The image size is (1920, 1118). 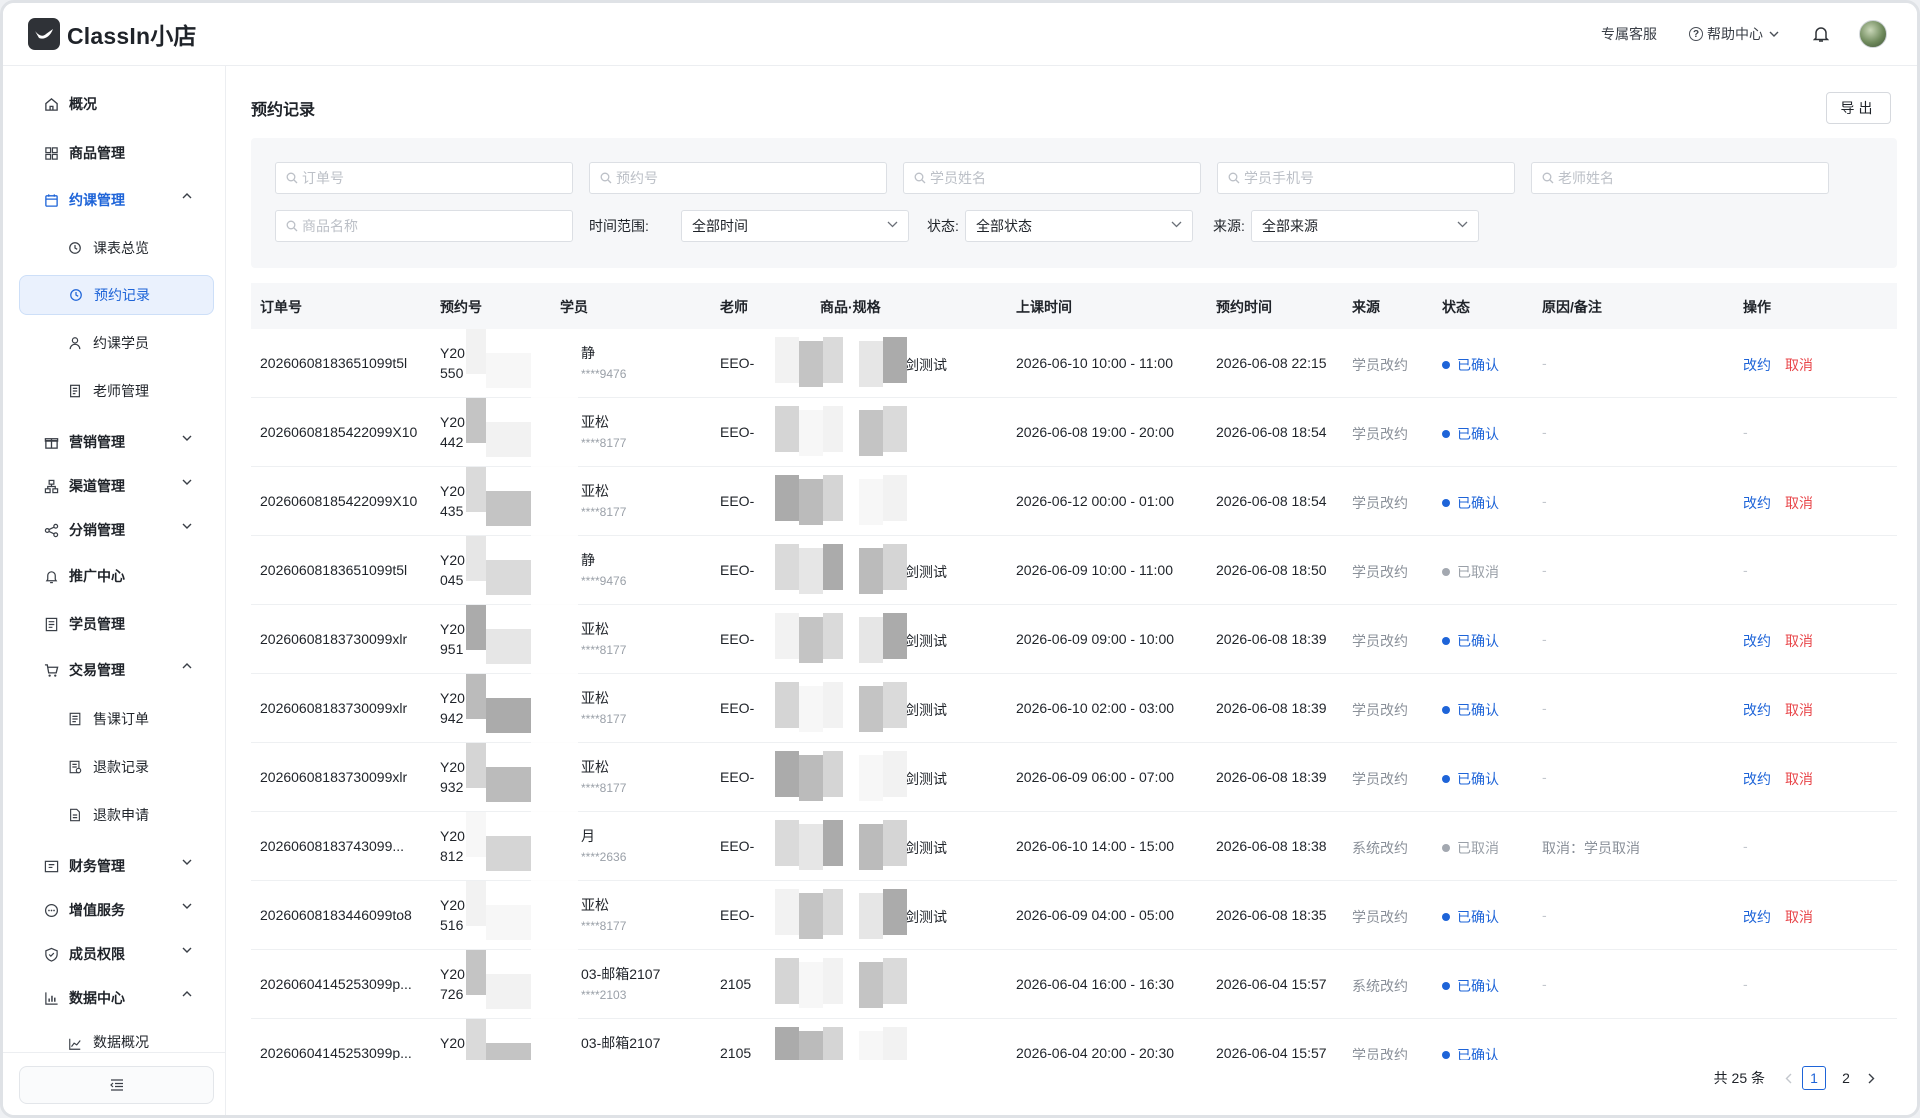 What do you see at coordinates (1094, 363) in the screenshot?
I see `class-time: 2026-06-10 10:00 - 11:00` at bounding box center [1094, 363].